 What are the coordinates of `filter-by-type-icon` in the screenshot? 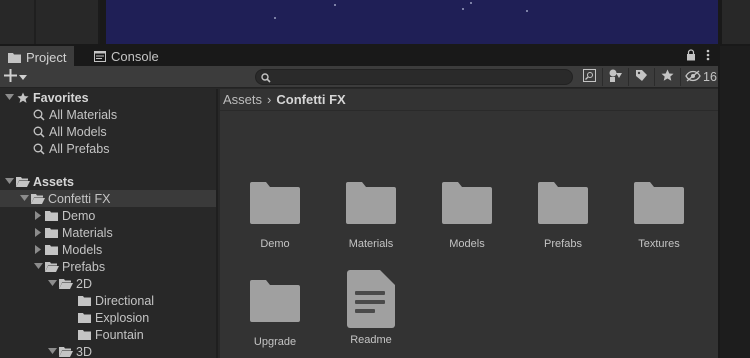 It's located at (616, 77).